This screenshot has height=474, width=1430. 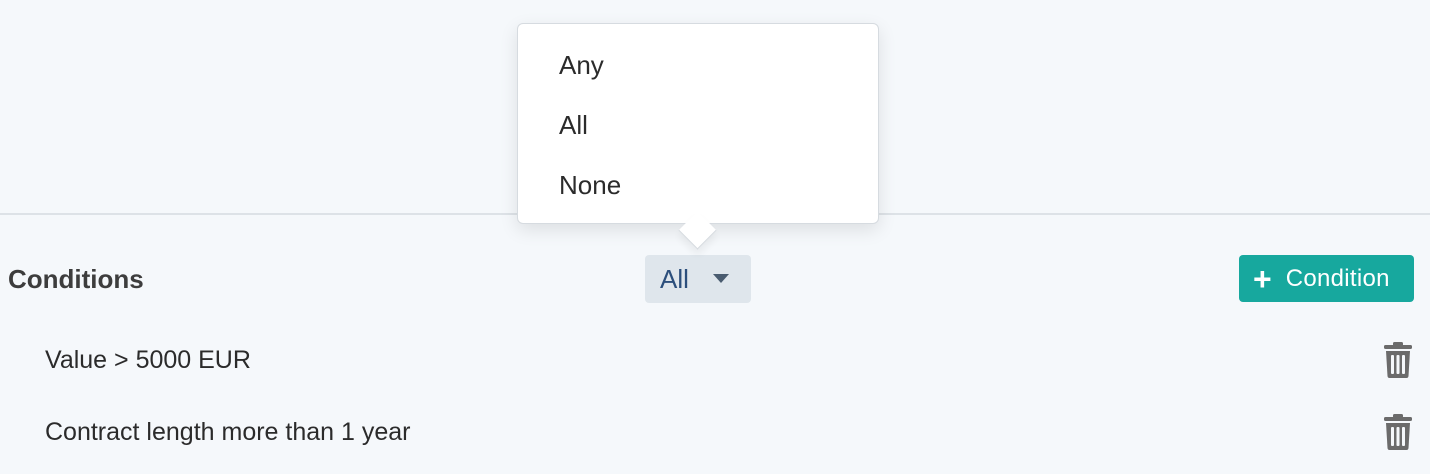 I want to click on add-condition-label: Condition, so click(x=1337, y=278).